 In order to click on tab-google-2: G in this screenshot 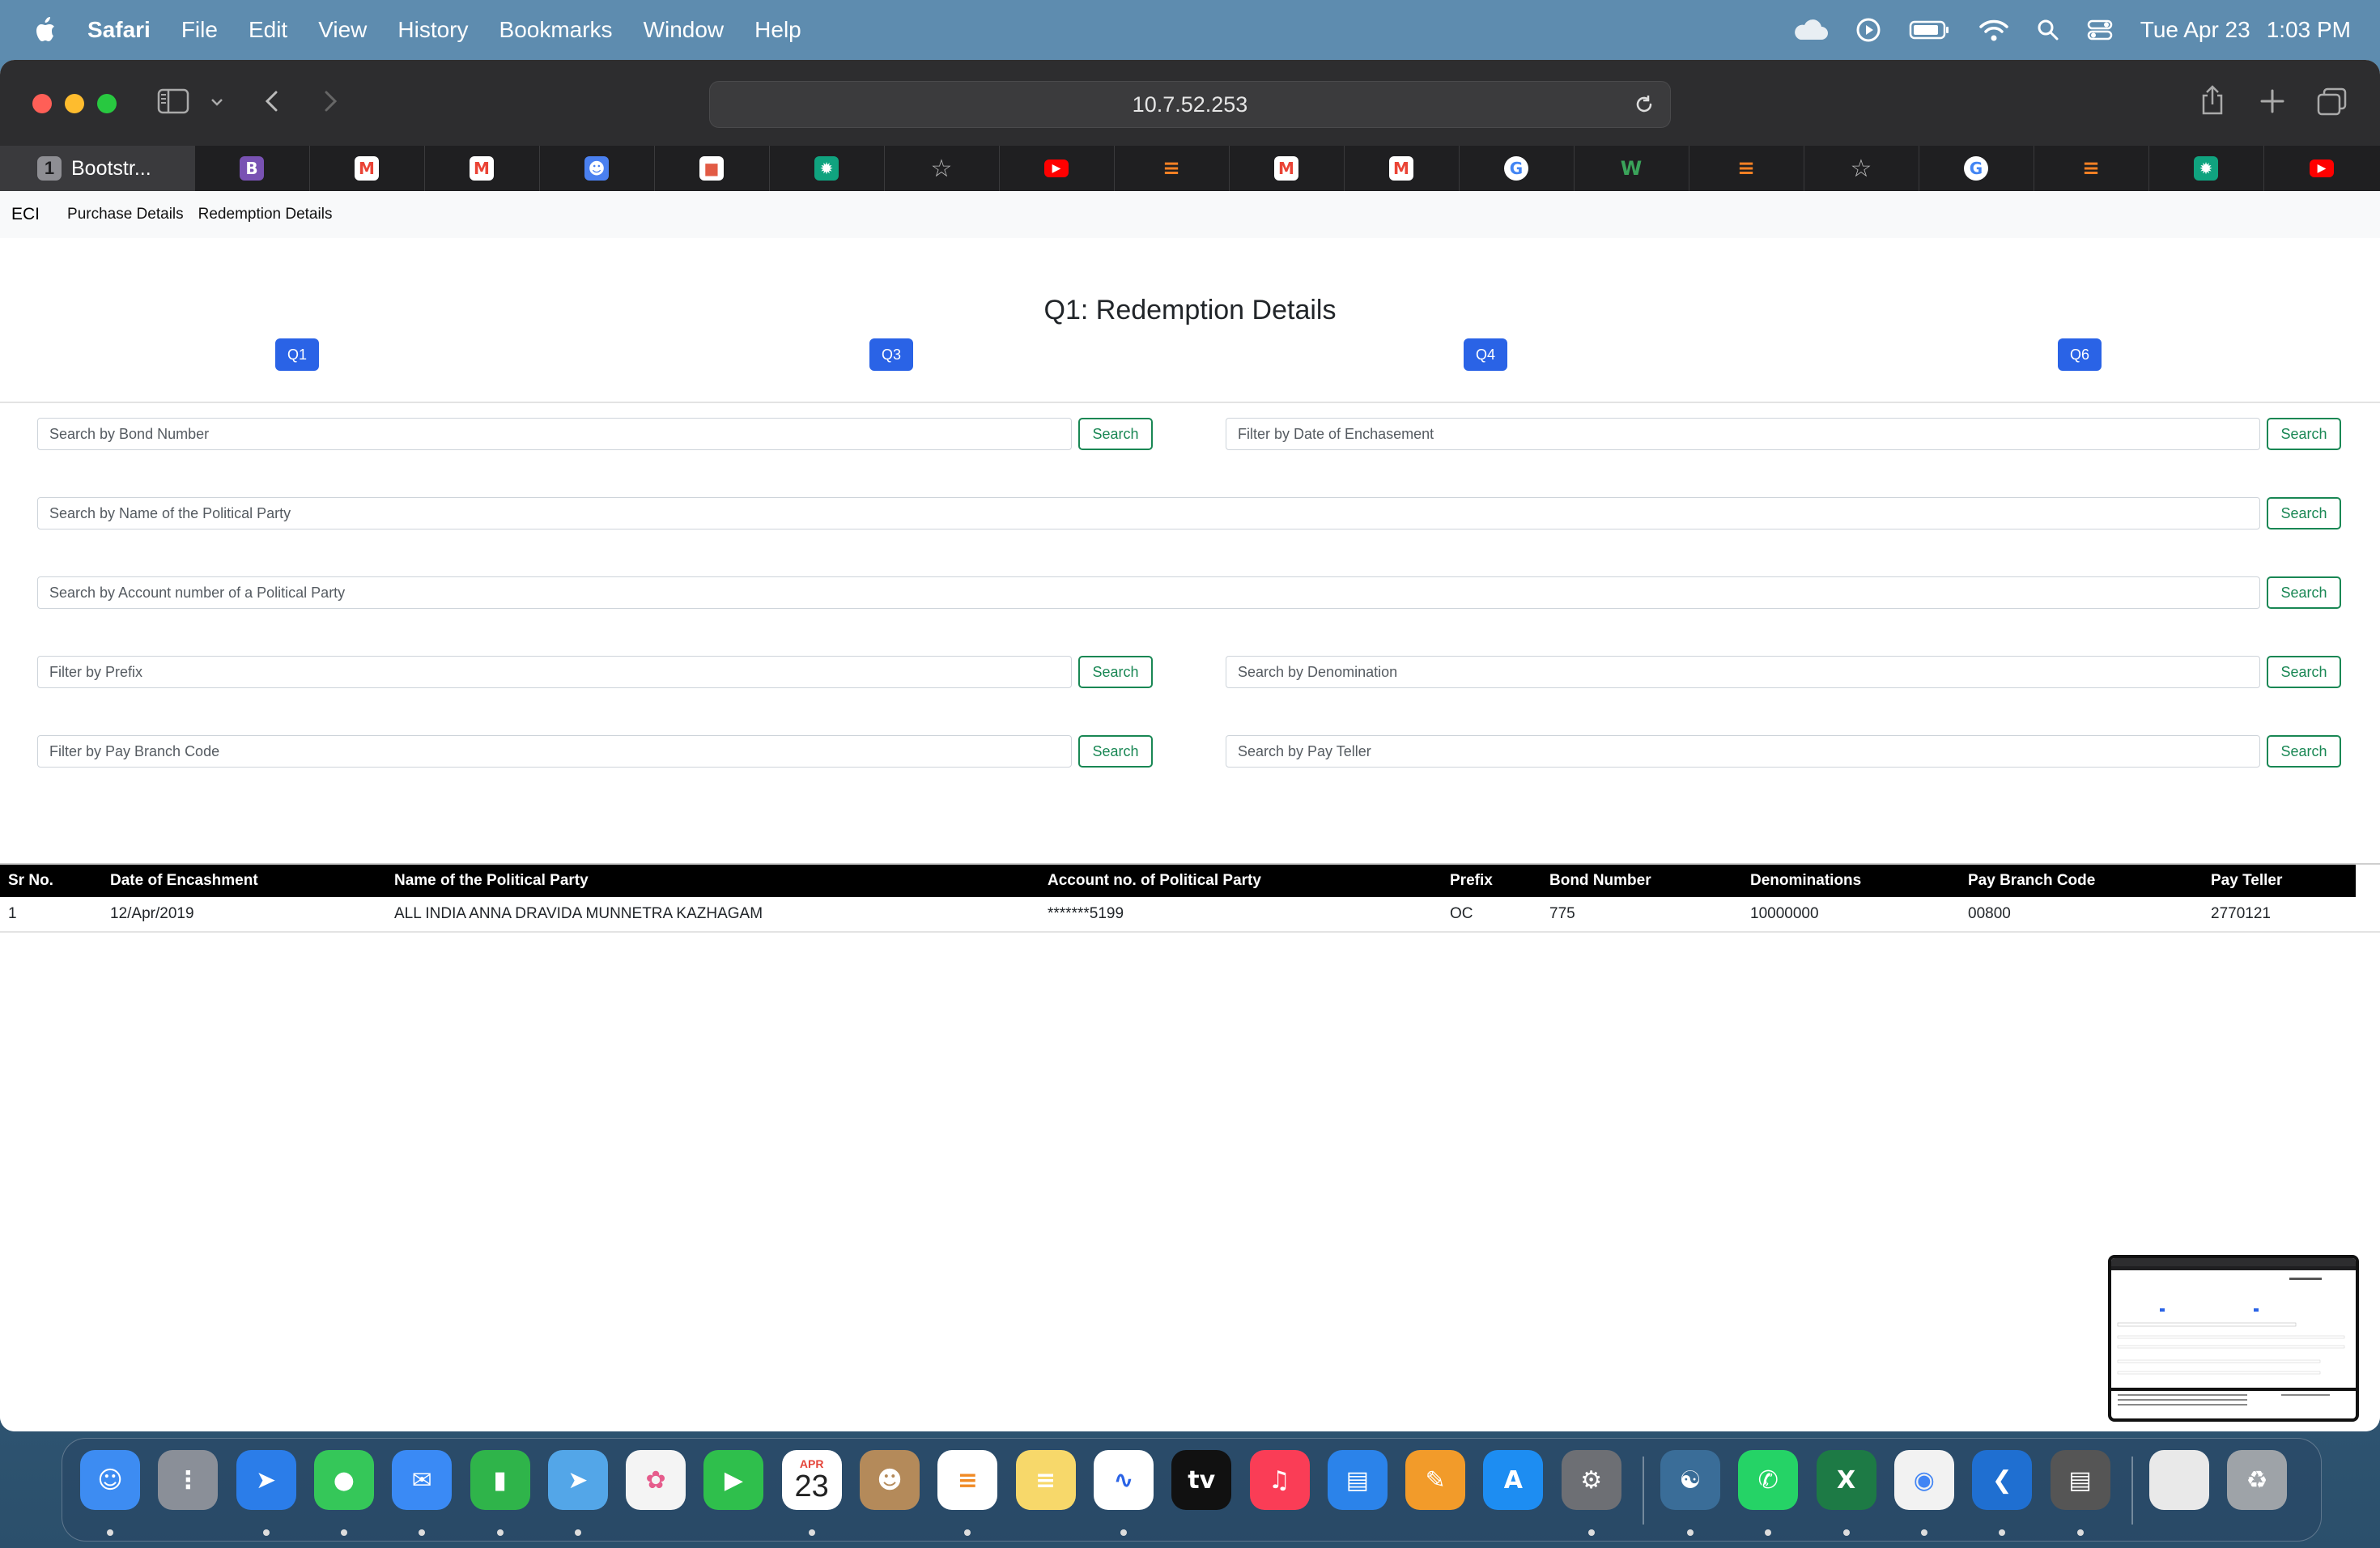, I will do `click(1976, 168)`.